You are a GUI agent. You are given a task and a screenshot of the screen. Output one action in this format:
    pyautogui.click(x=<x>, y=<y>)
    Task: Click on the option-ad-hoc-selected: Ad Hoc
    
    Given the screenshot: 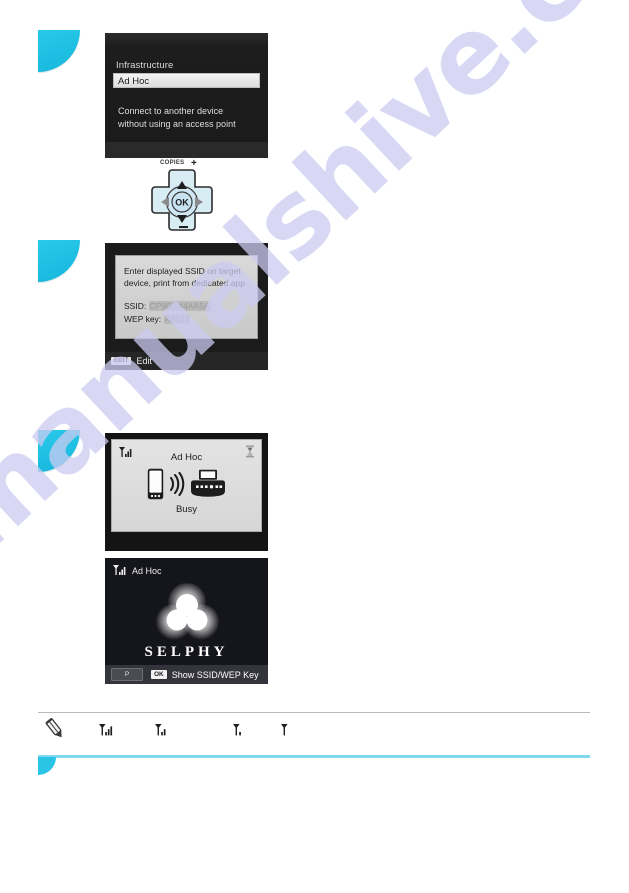 What is the action you would take?
    pyautogui.click(x=186, y=80)
    